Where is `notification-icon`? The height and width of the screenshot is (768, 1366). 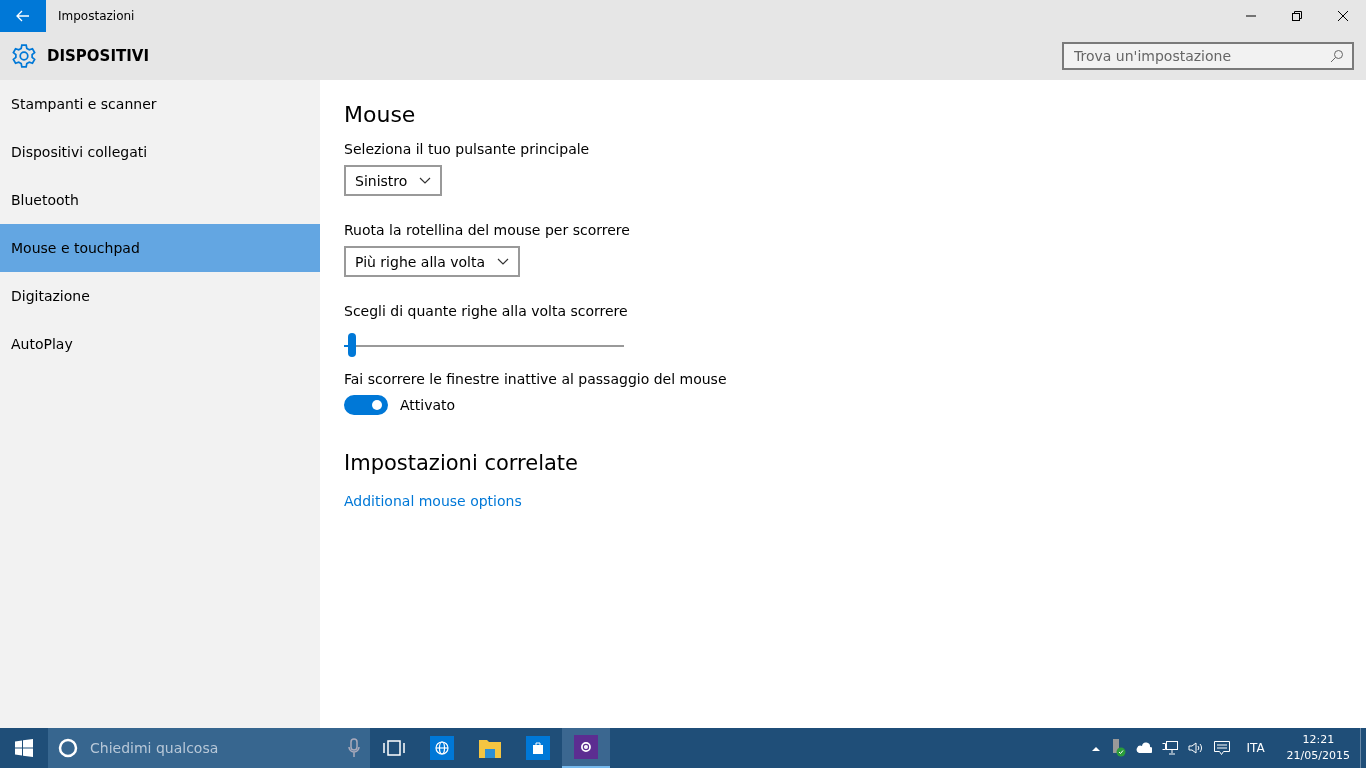
notification-icon is located at coordinates (1222, 748).